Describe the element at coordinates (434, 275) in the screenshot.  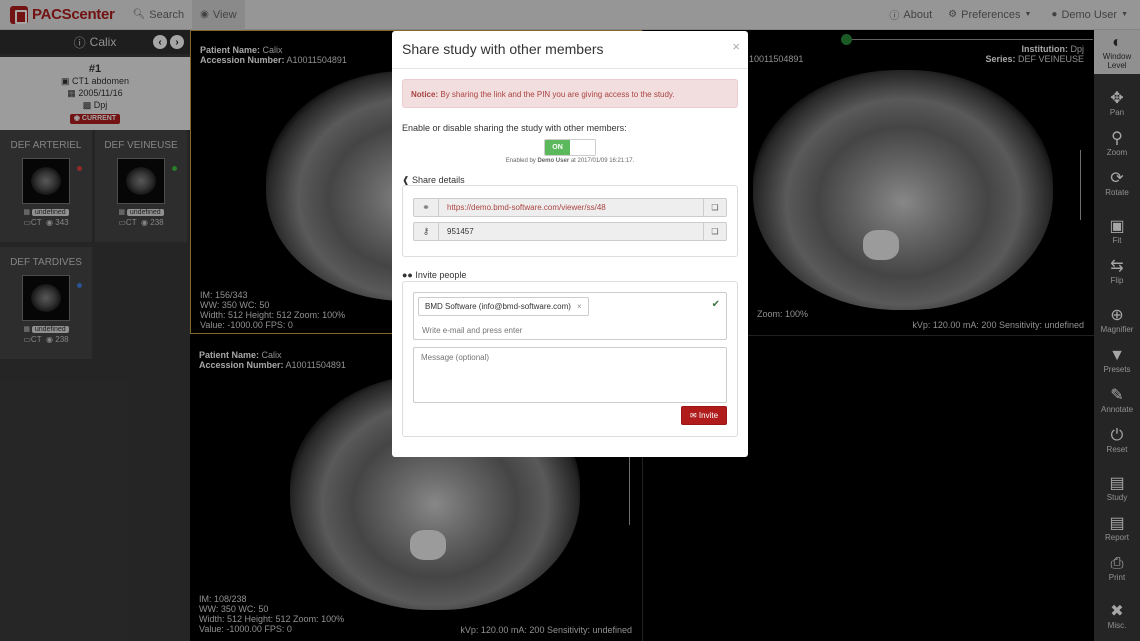
I see `invite-people-heading: ●● Invite people` at that location.